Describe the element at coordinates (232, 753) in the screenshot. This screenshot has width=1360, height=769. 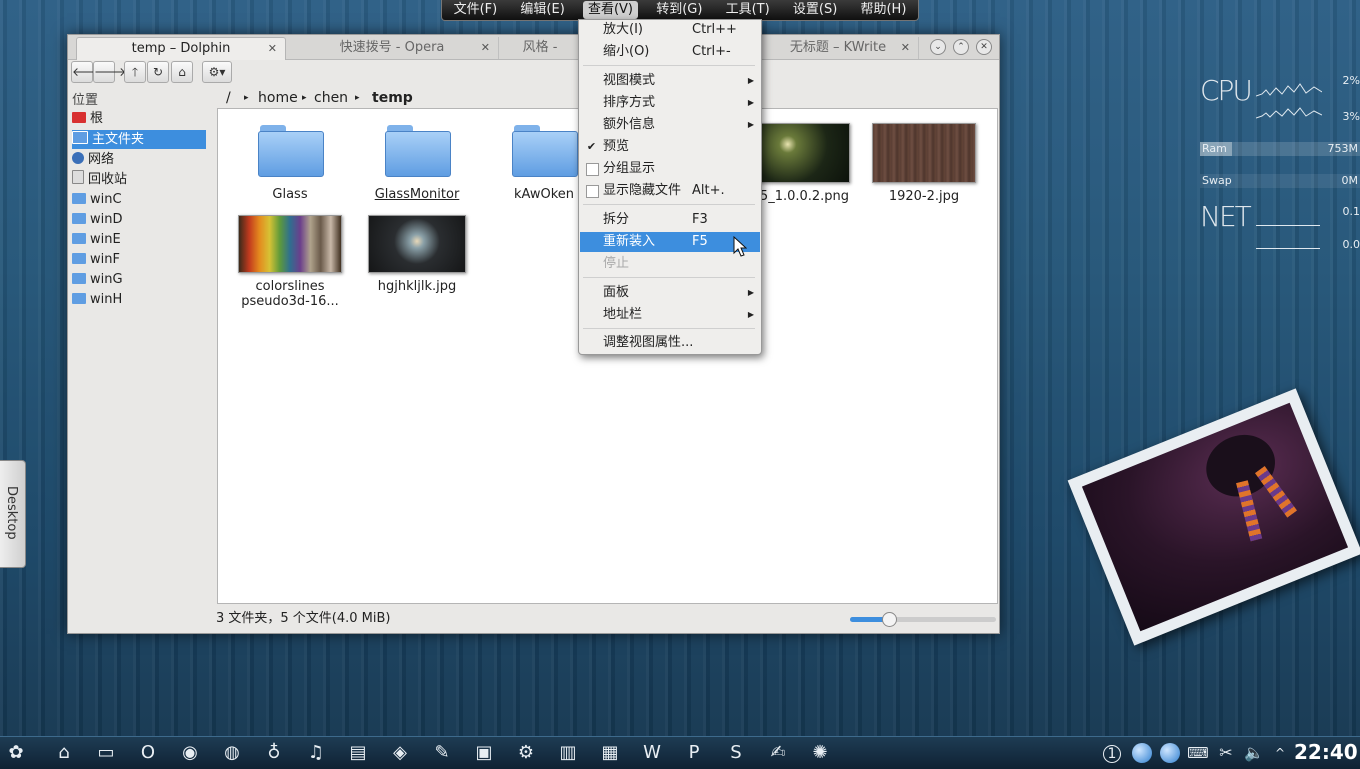
I see `browser-icon: ◍` at that location.